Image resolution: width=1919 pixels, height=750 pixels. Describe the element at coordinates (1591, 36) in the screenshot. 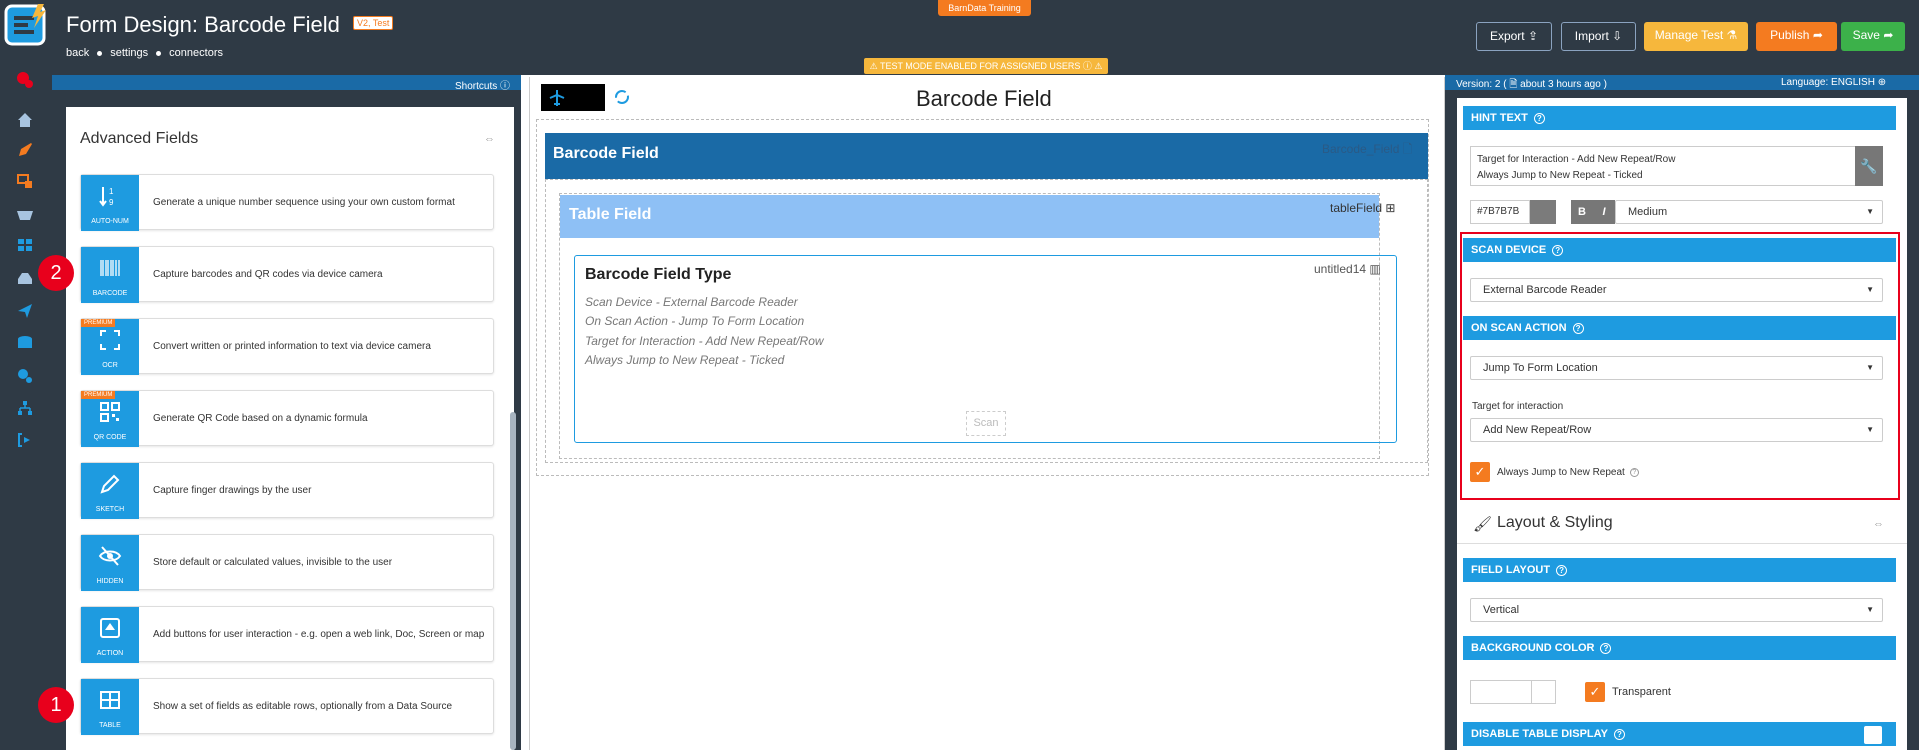

I see `import-label: Import` at that location.